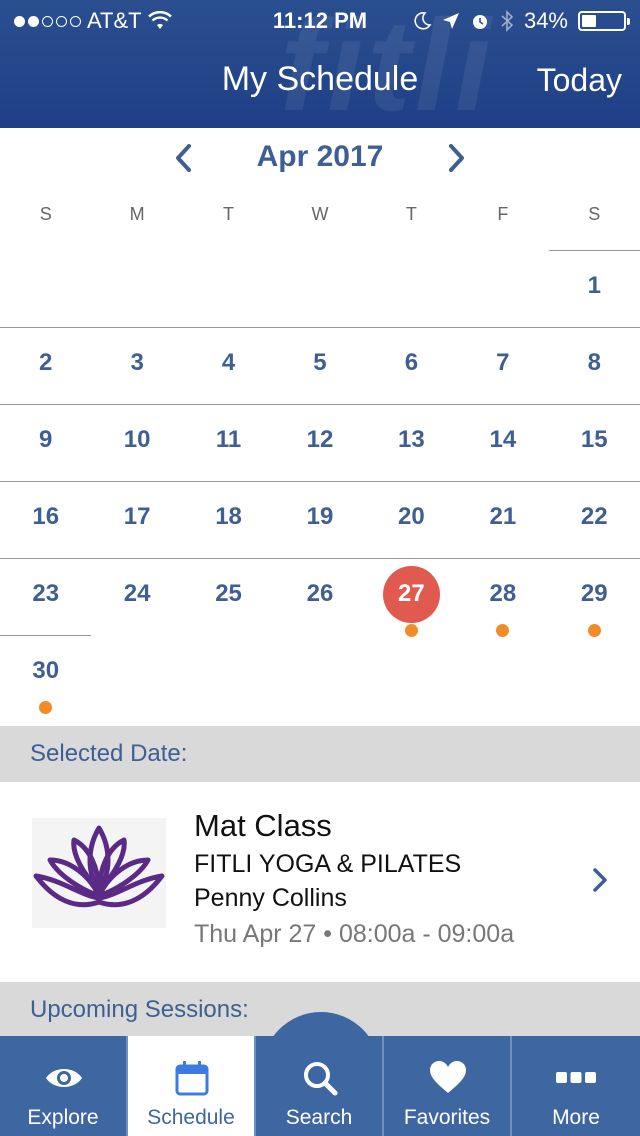  I want to click on calendar-day-number: 12, so click(320, 439).